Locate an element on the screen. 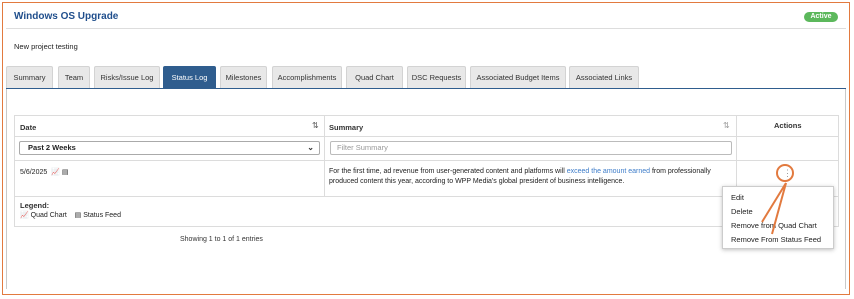 This screenshot has width=854, height=299. row-divider is located at coordinates (426, 196).